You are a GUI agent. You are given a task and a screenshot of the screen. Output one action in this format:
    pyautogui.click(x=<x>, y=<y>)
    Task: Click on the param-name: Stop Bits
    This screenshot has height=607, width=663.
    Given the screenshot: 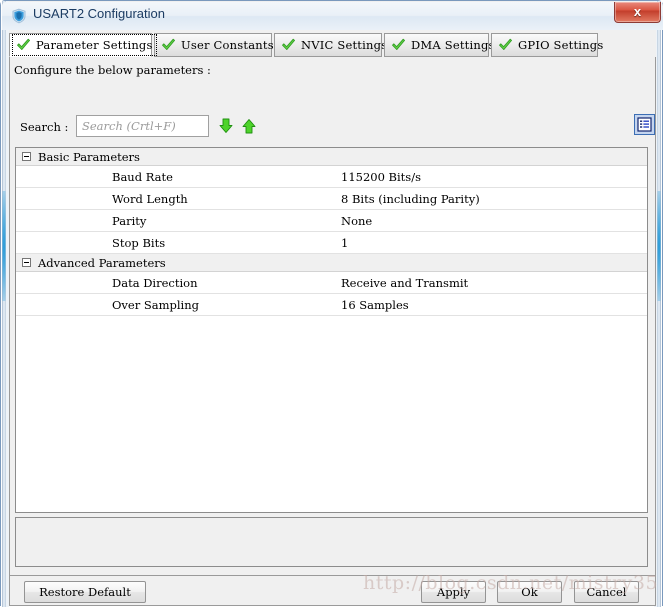 What is the action you would take?
    pyautogui.click(x=139, y=242)
    